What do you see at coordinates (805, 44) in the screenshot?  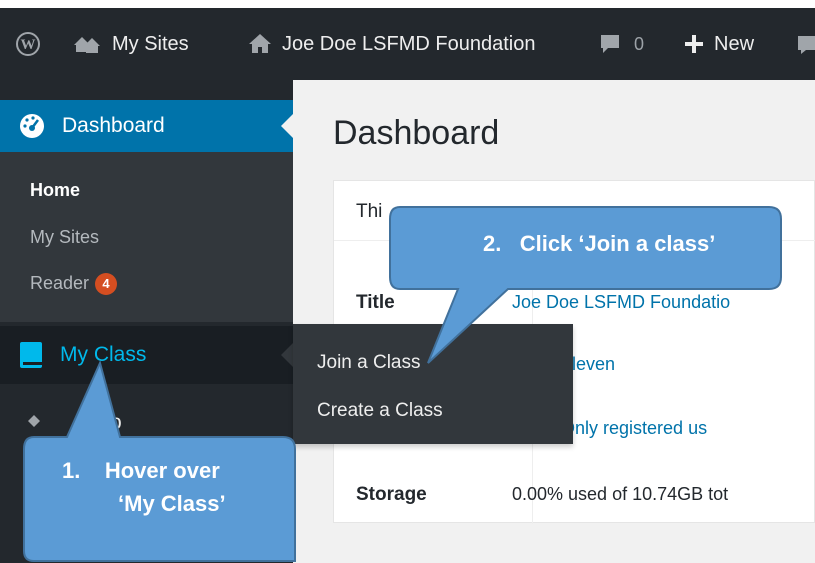 I see `partial-menu-icon` at bounding box center [805, 44].